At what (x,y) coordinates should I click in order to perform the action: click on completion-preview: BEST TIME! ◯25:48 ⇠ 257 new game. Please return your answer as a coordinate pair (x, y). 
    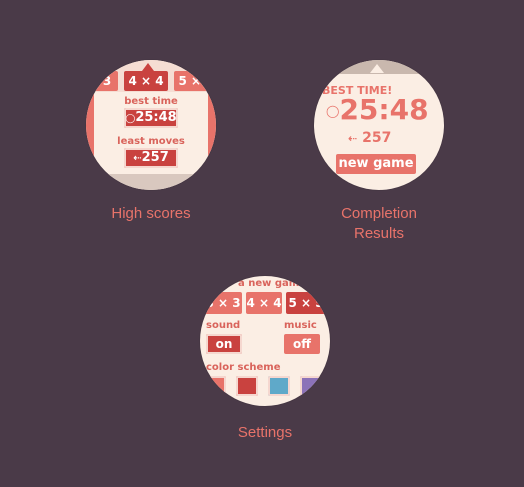
    Looking at the image, I should click on (379, 125).